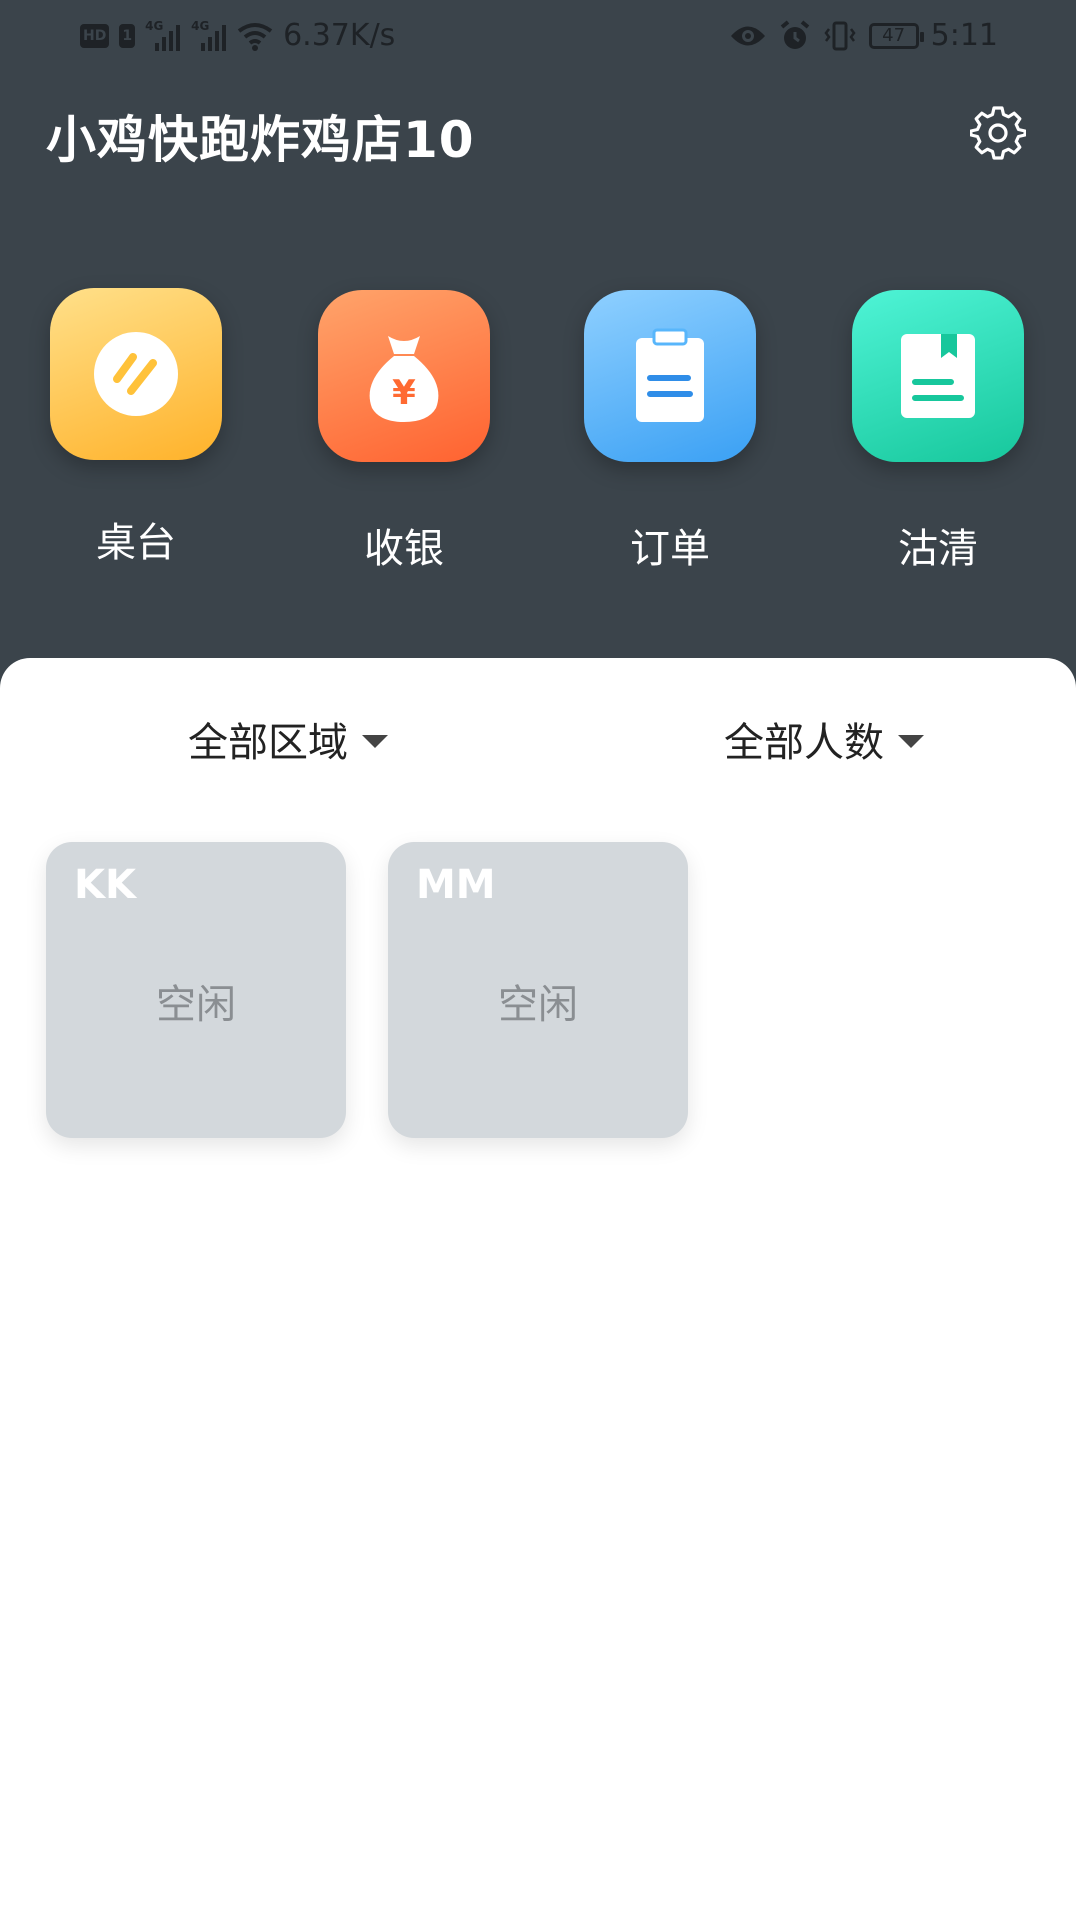  I want to click on alarm-icon, so click(794, 34).